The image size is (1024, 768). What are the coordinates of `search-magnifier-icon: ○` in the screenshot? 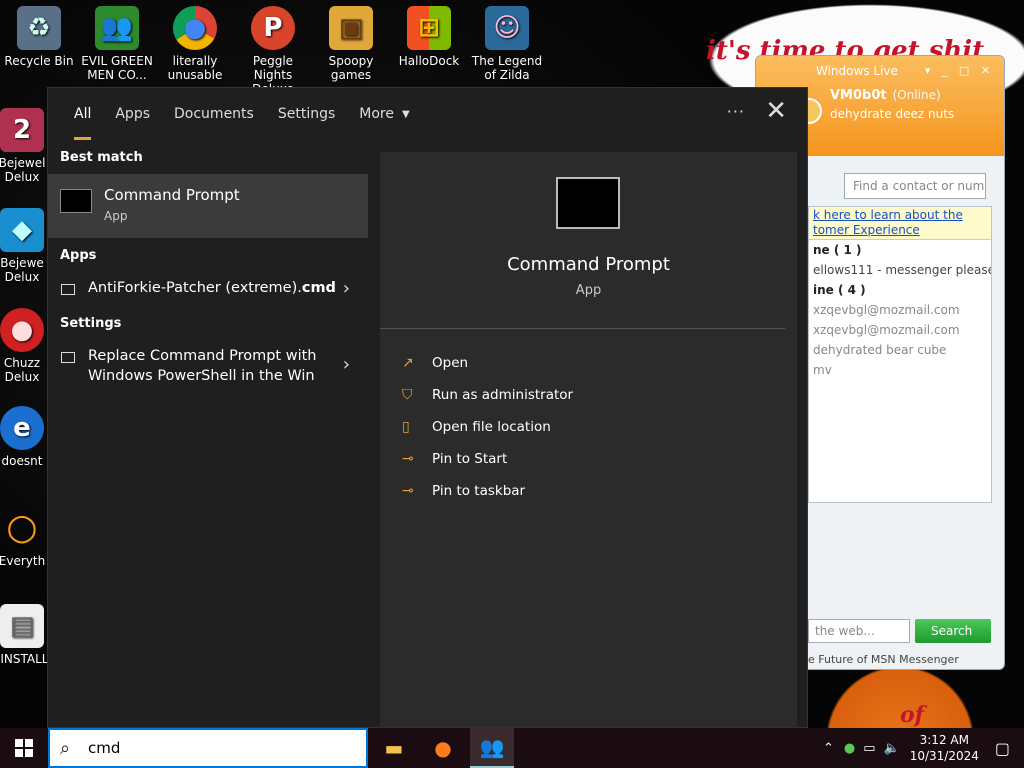 It's located at (22, 527).